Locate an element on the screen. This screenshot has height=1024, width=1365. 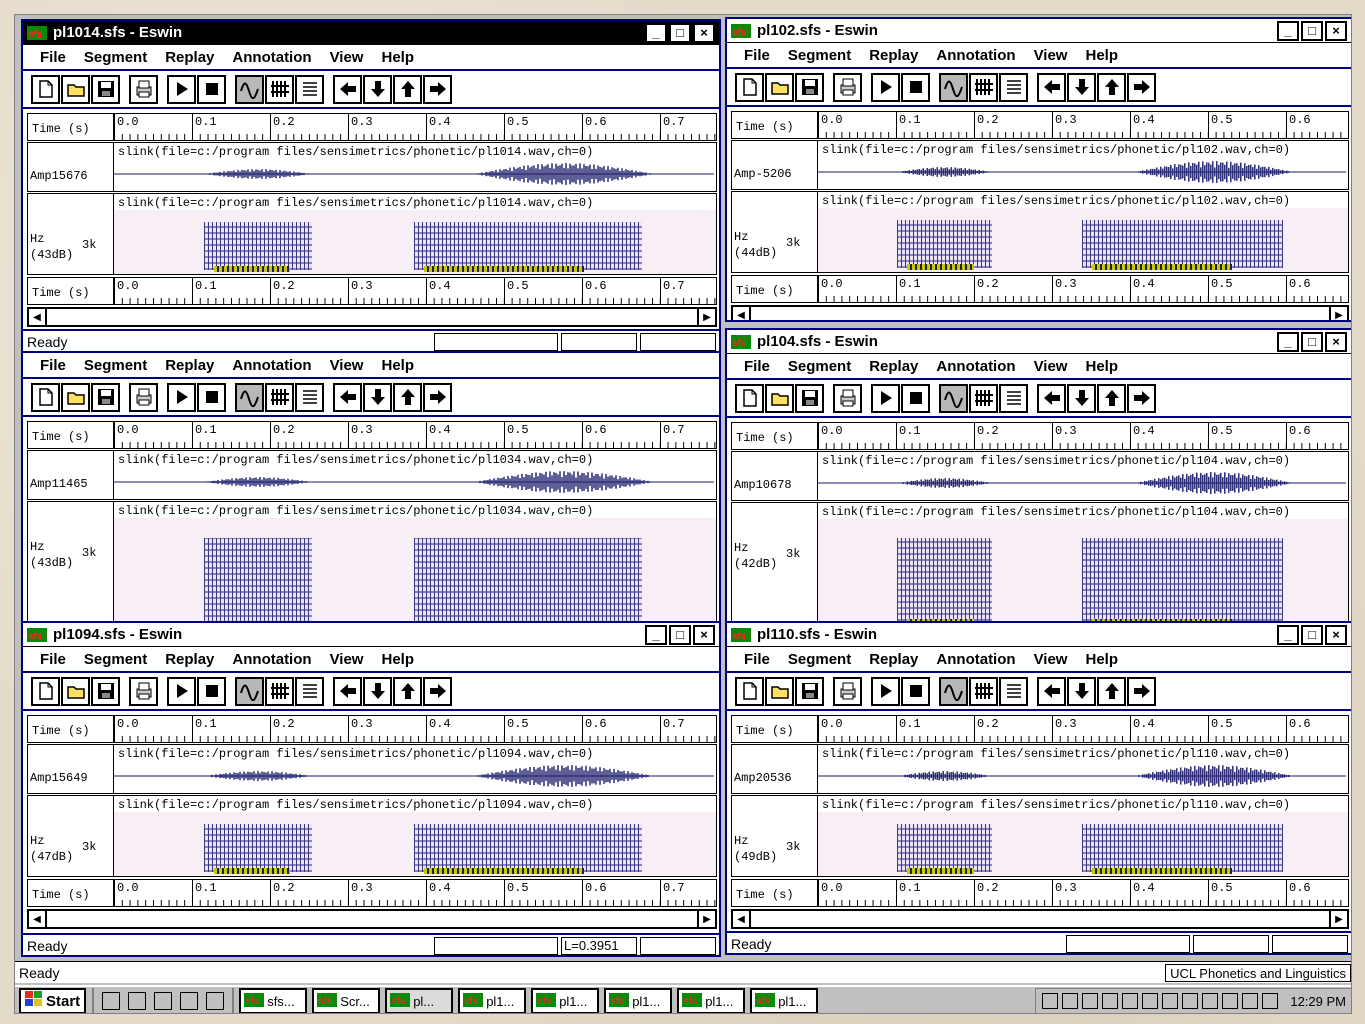
title-bar: sfs pl110.sfs - Eswin _ □ × is located at coordinates (1039, 635).